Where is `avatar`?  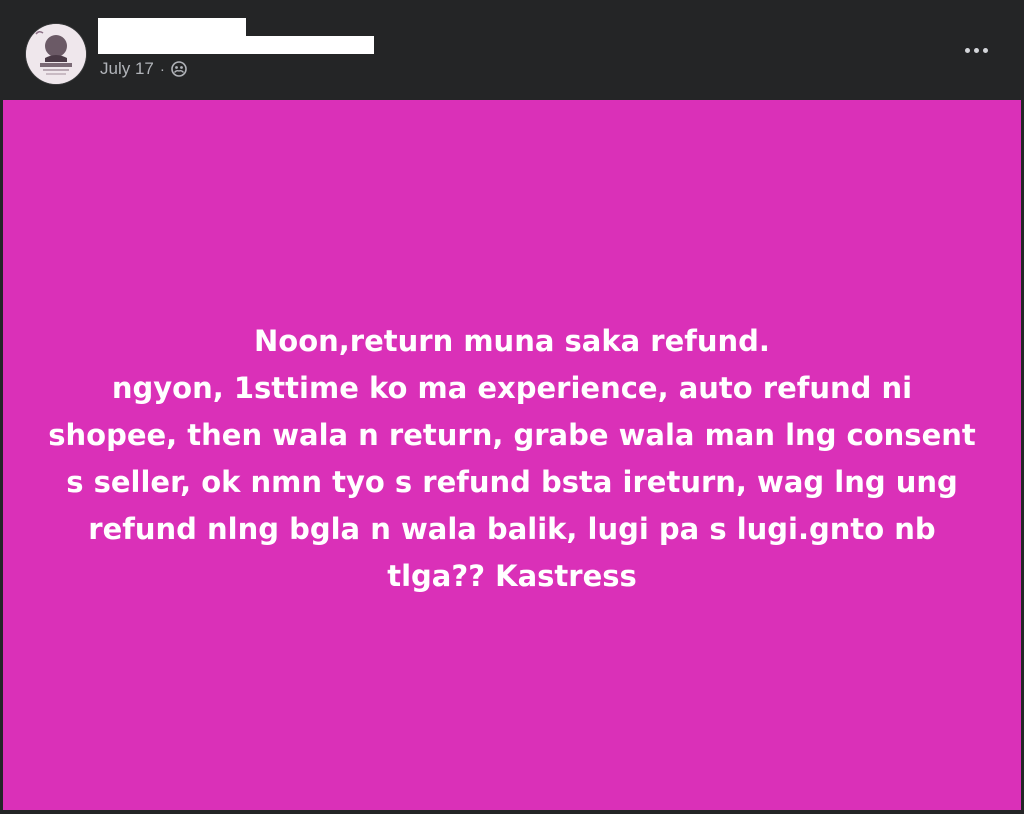
avatar is located at coordinates (56, 54).